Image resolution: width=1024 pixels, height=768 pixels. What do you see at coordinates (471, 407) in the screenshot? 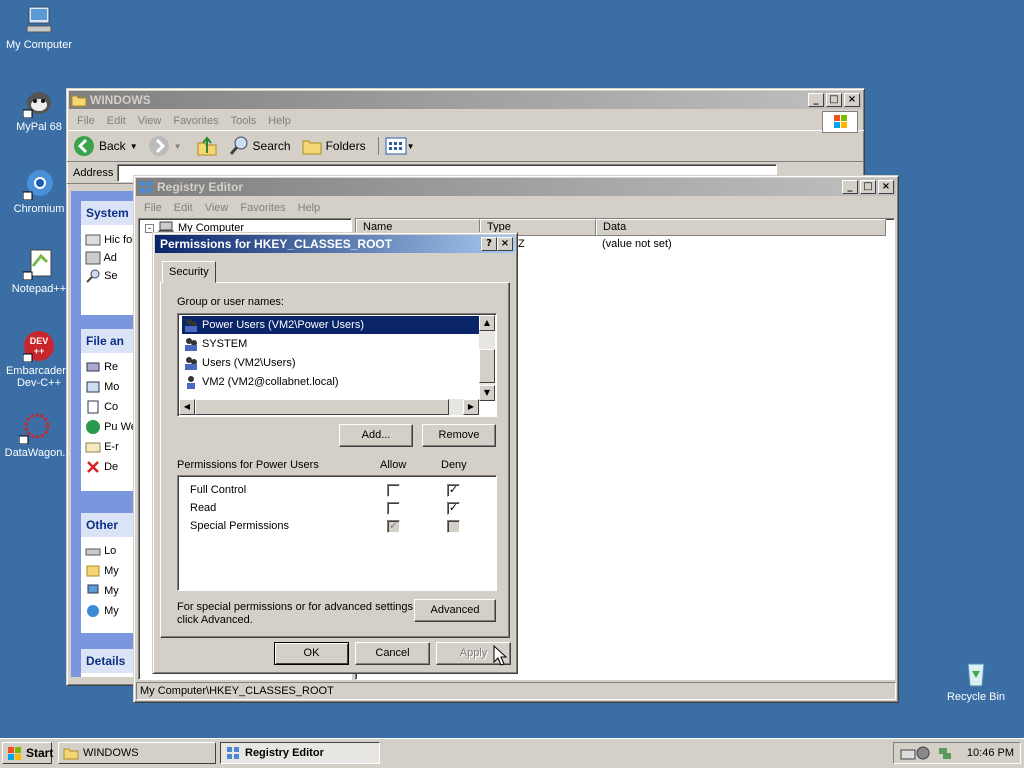
I see `scroll-right-button: ▶` at bounding box center [471, 407].